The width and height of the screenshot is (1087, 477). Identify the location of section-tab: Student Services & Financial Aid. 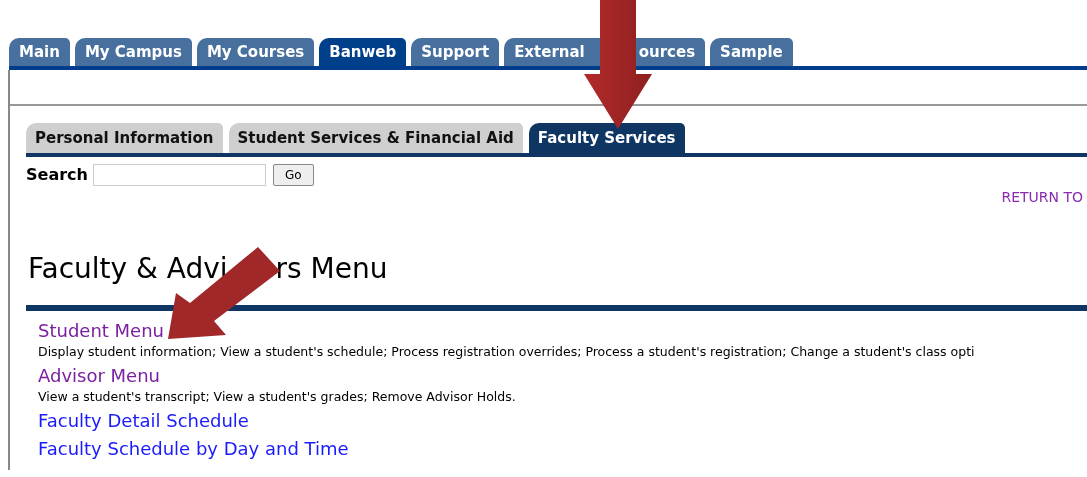
(375, 138).